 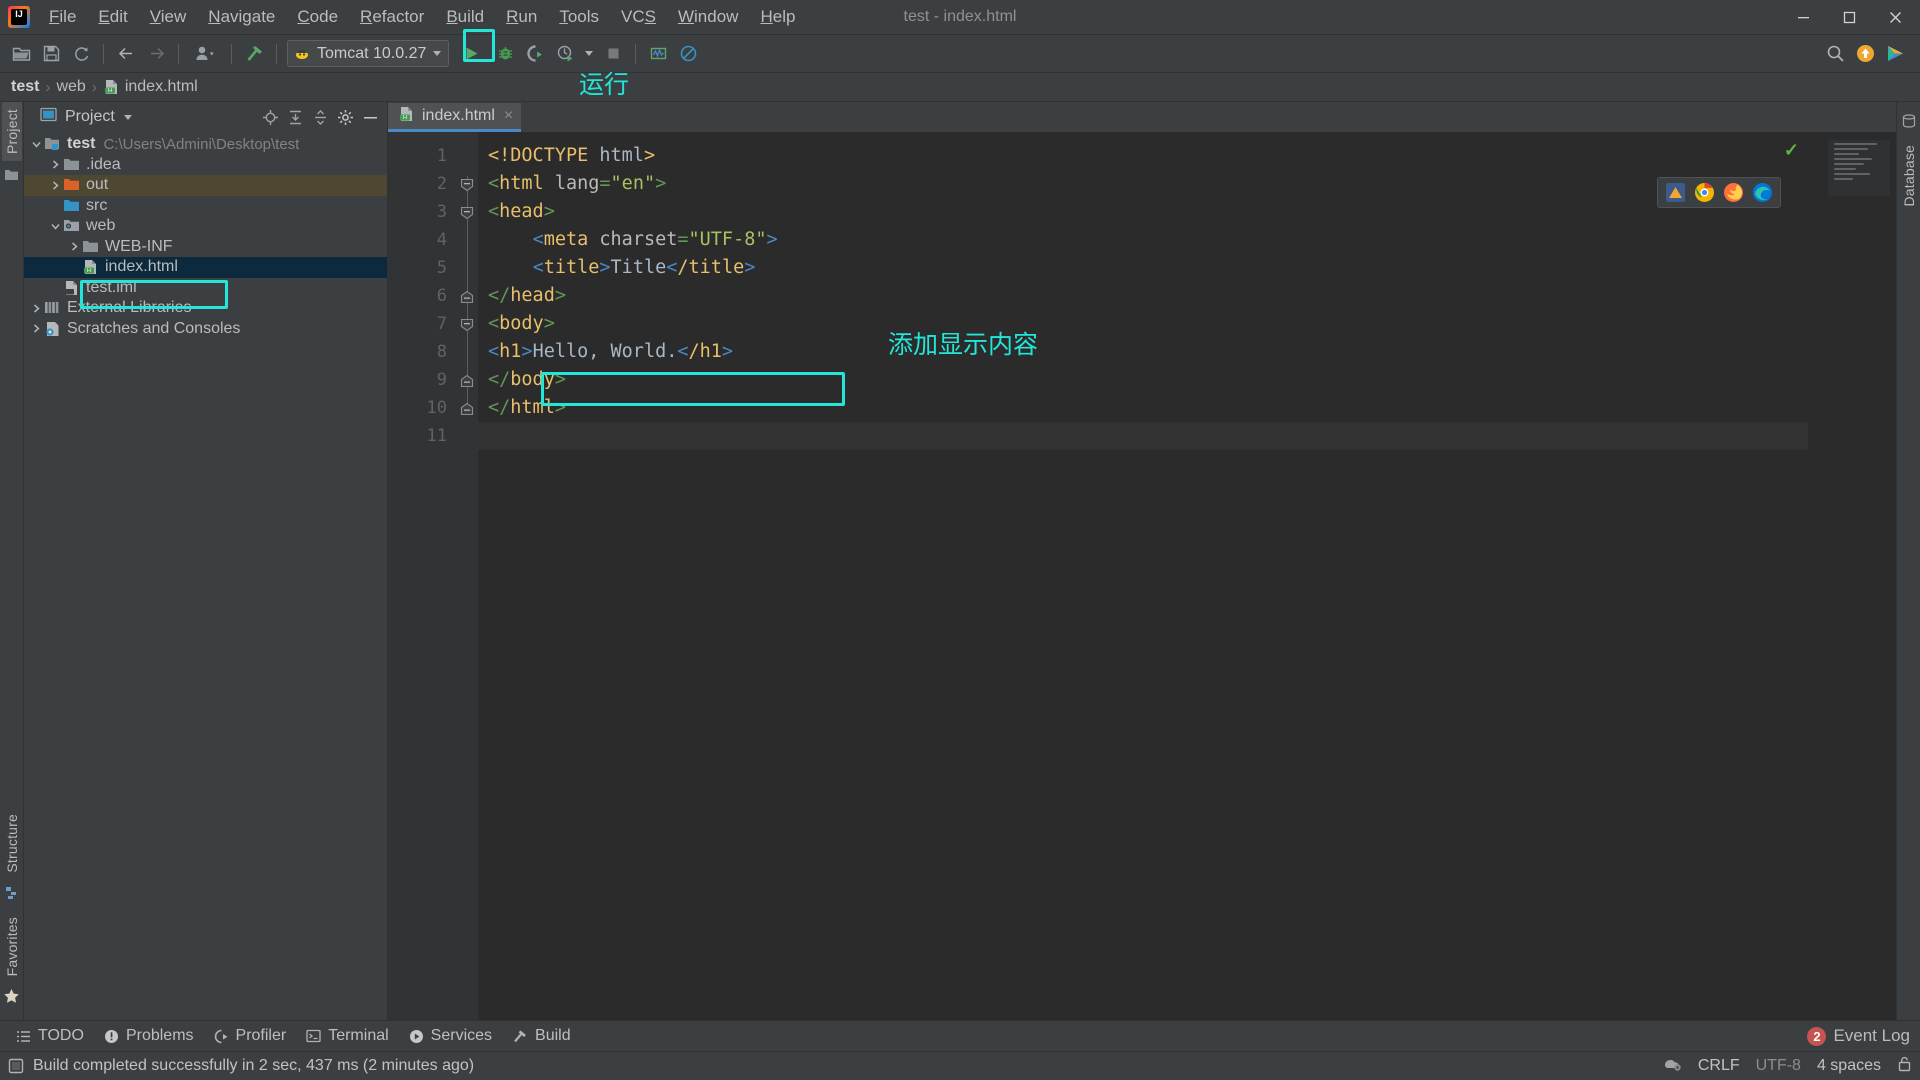 I want to click on code-line-10: </html>, so click(x=1143, y=408).